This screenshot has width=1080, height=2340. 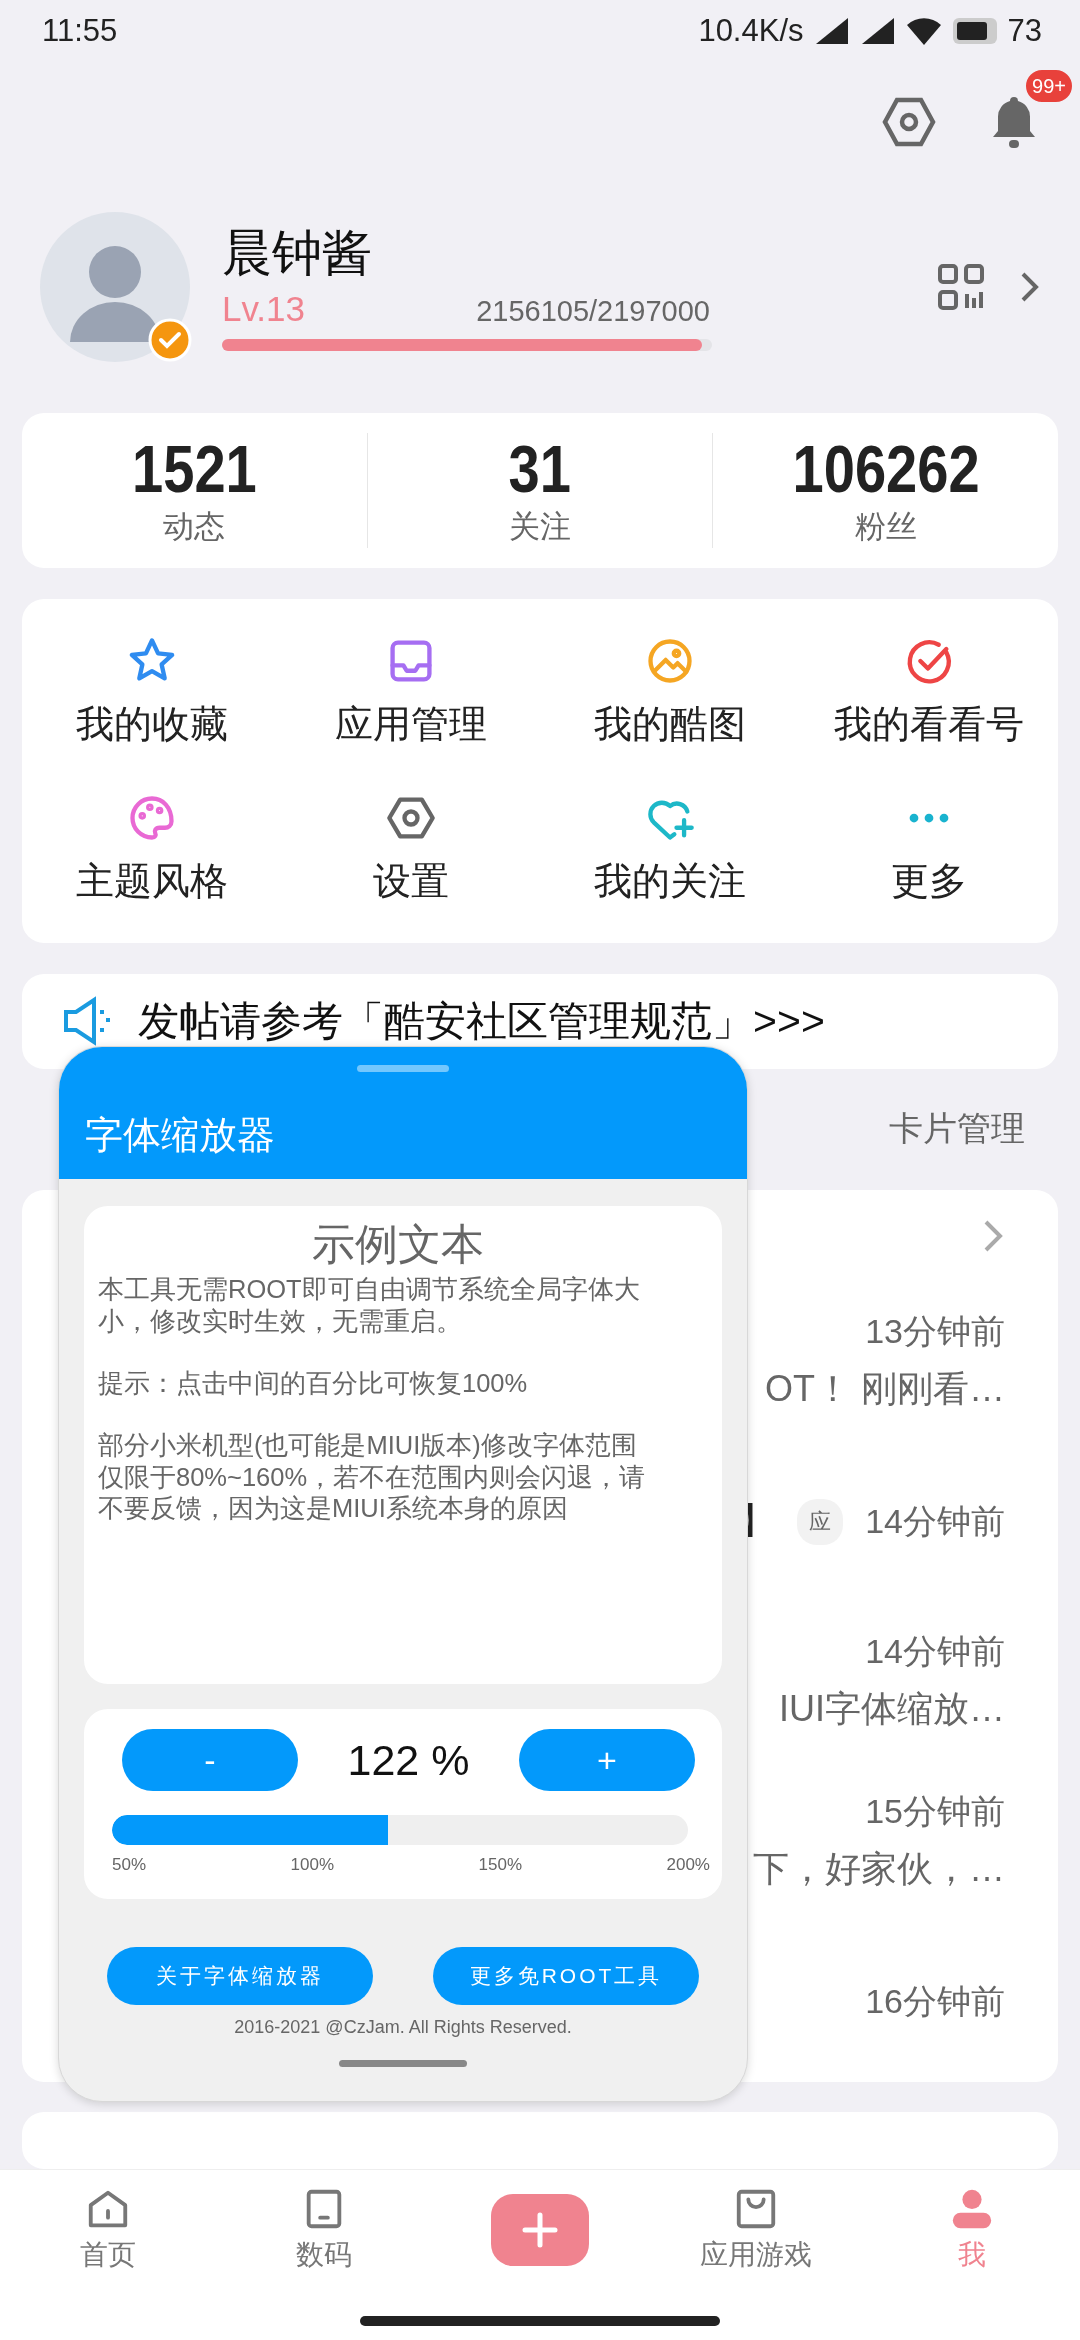 I want to click on nav-tab: 首页, so click(x=108, y=2230).